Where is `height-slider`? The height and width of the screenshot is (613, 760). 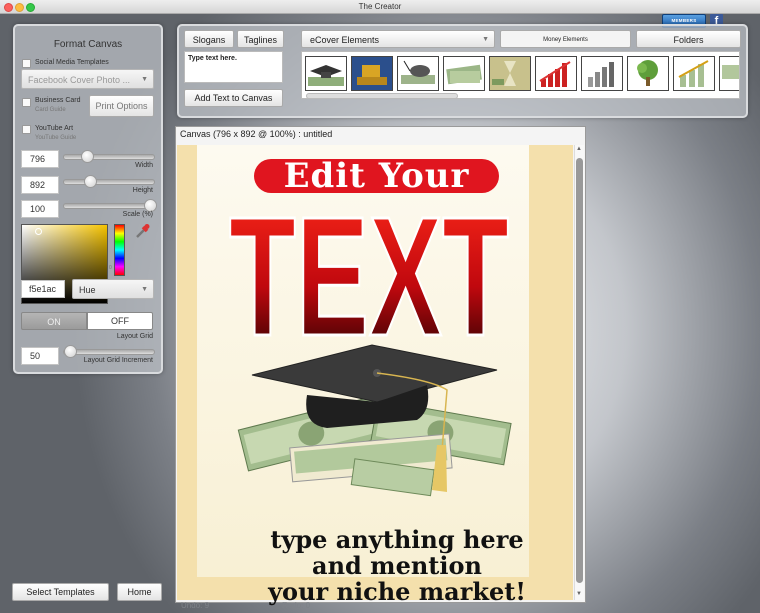 height-slider is located at coordinates (109, 181).